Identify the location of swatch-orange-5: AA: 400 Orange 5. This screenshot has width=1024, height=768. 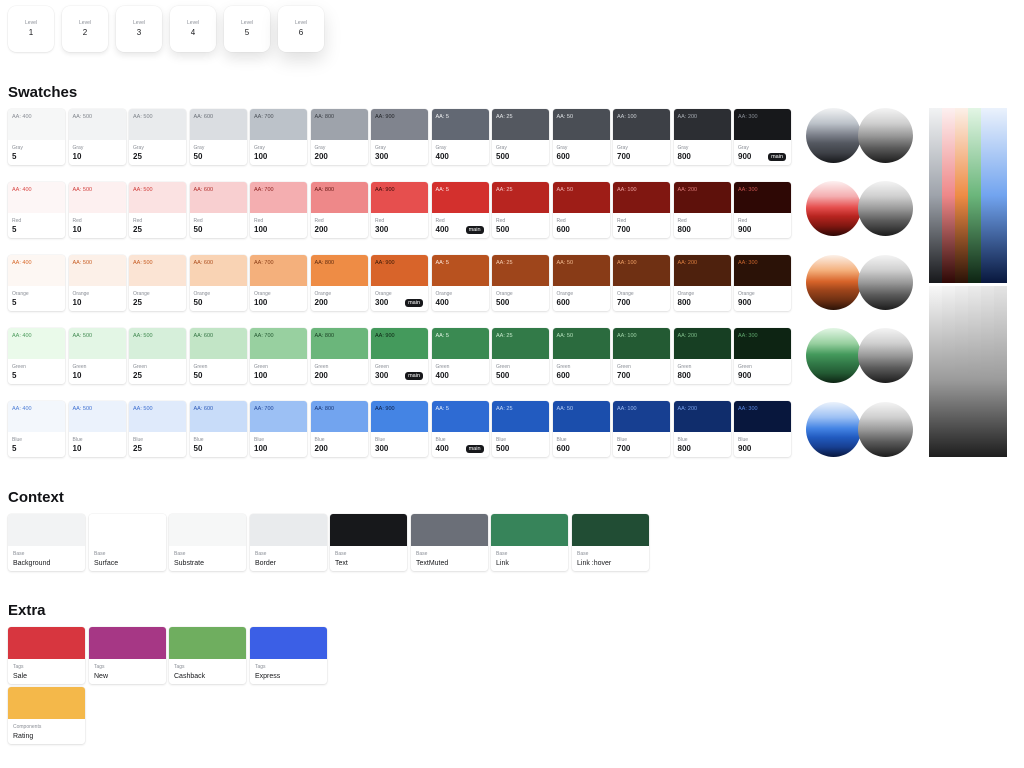
(36, 283).